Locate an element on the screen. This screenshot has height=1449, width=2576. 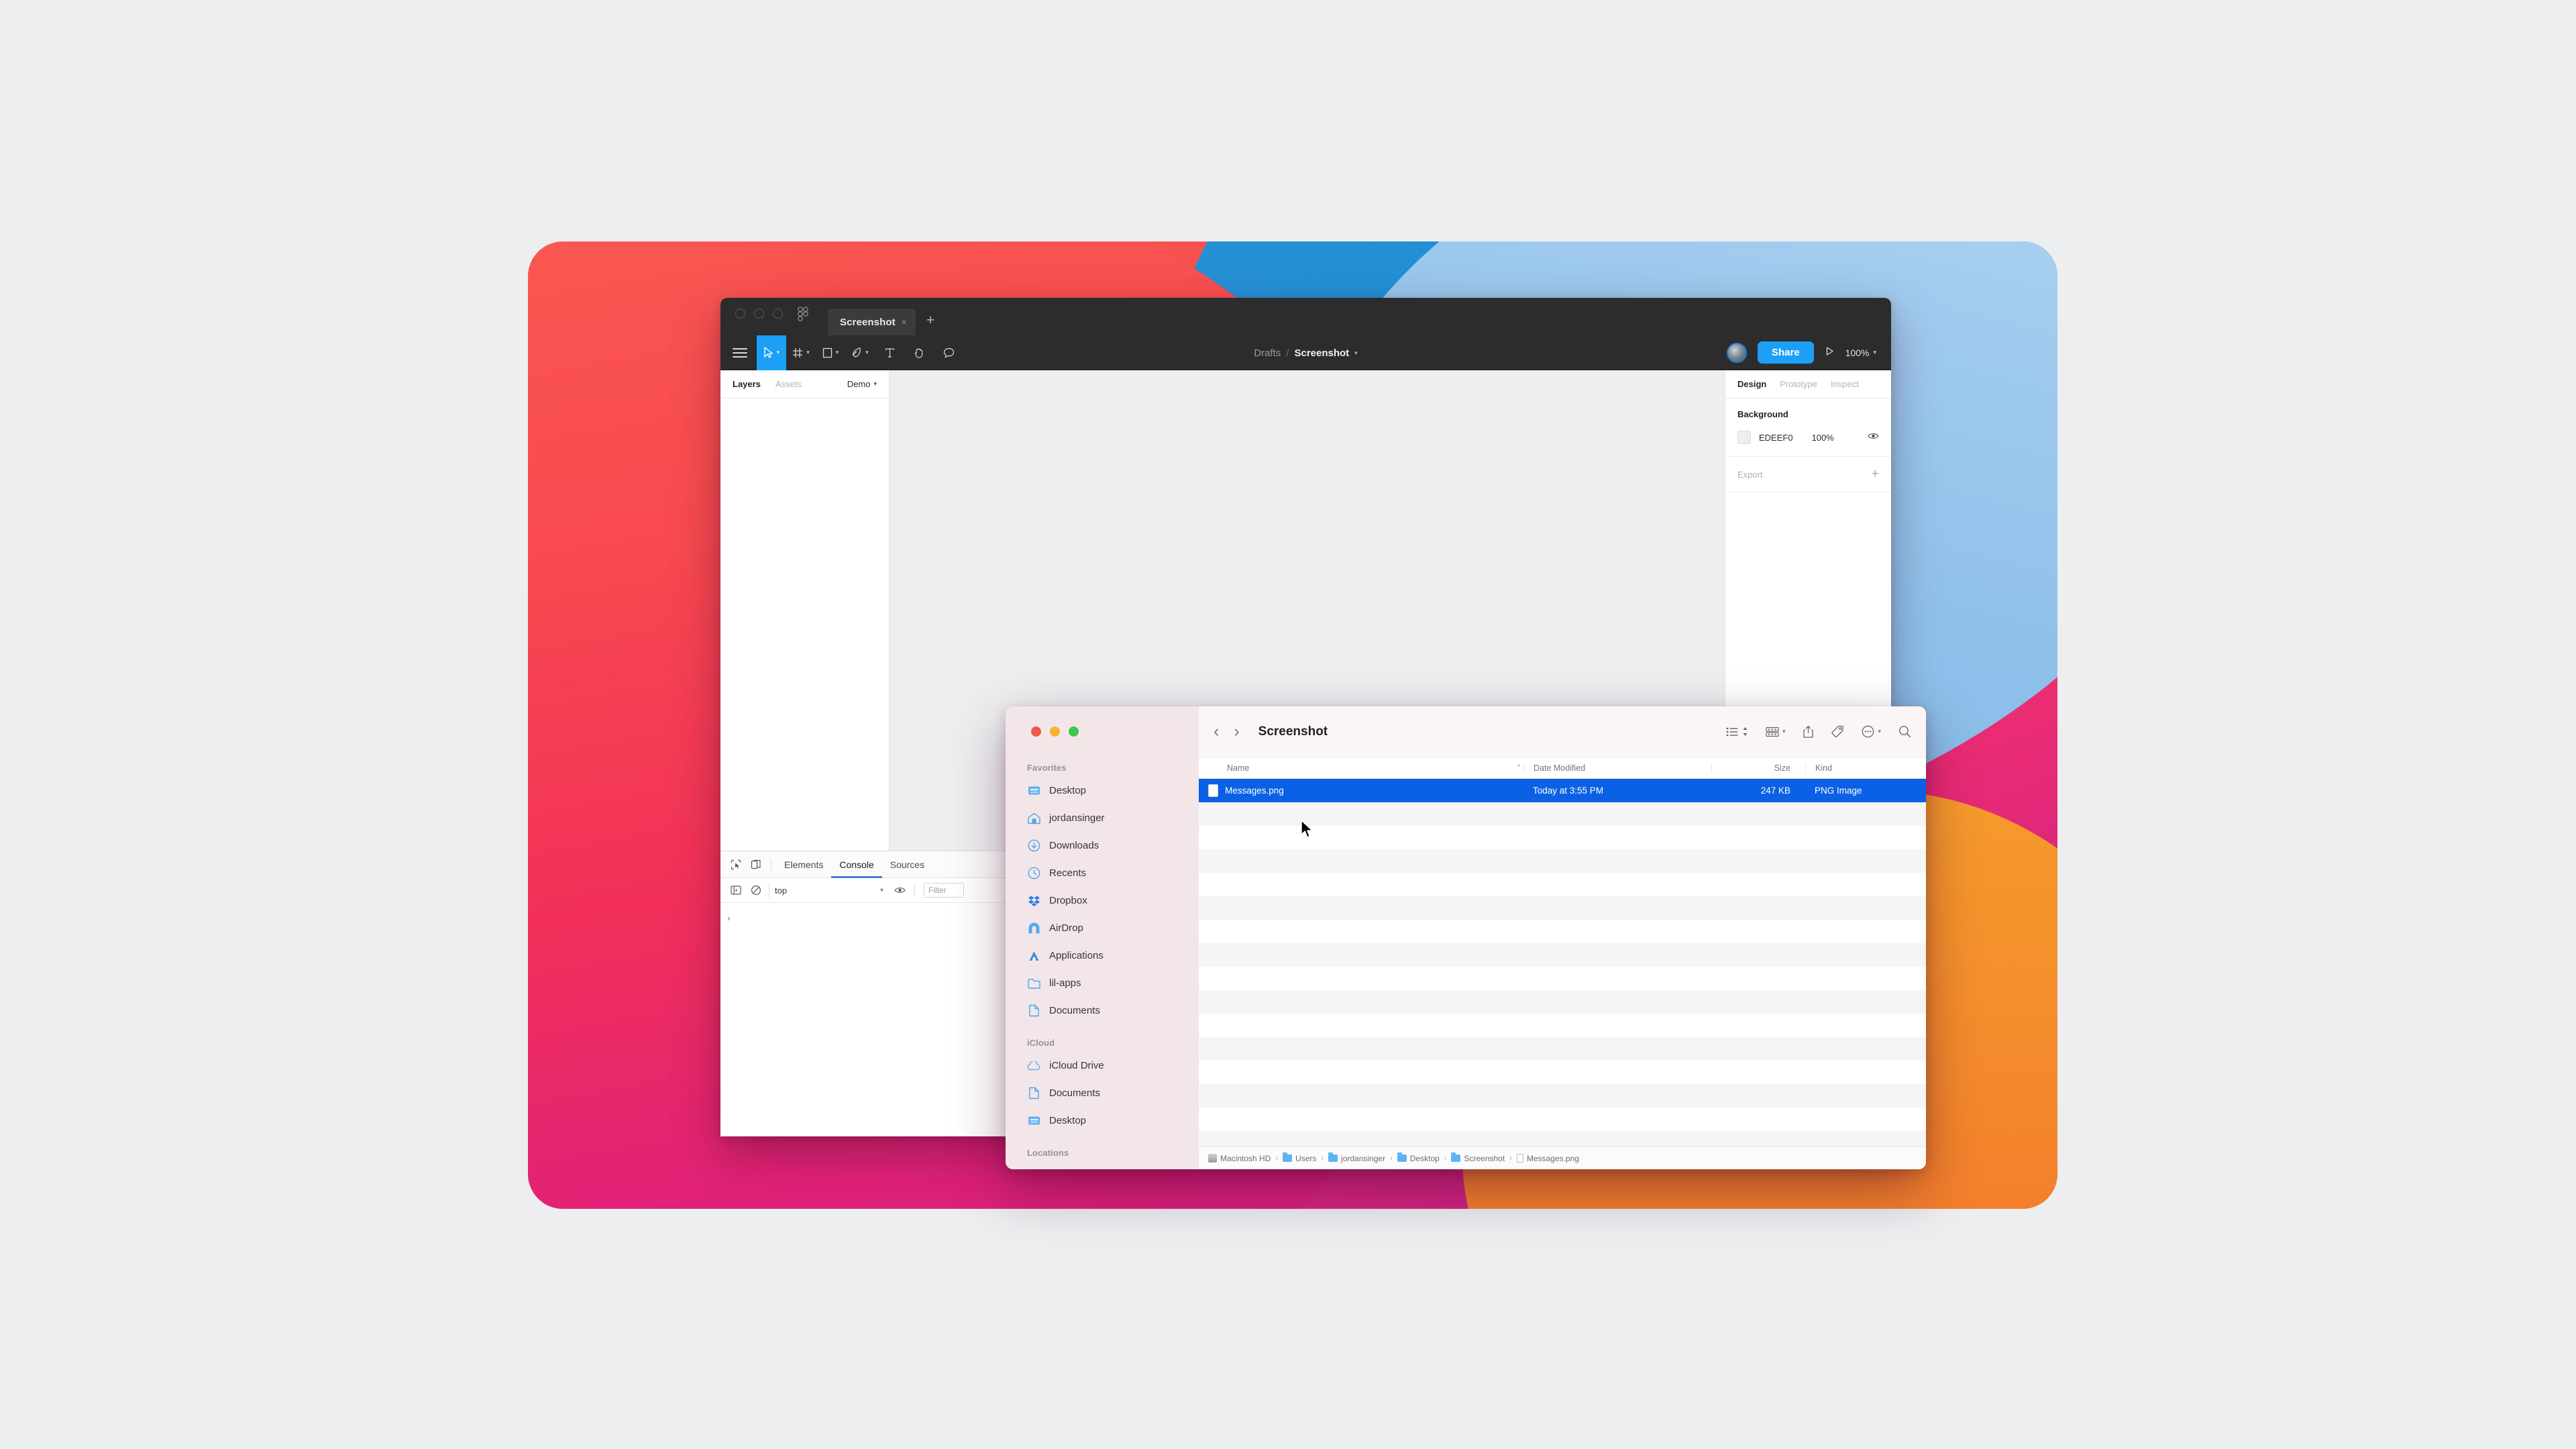
present-button is located at coordinates (1830, 353).